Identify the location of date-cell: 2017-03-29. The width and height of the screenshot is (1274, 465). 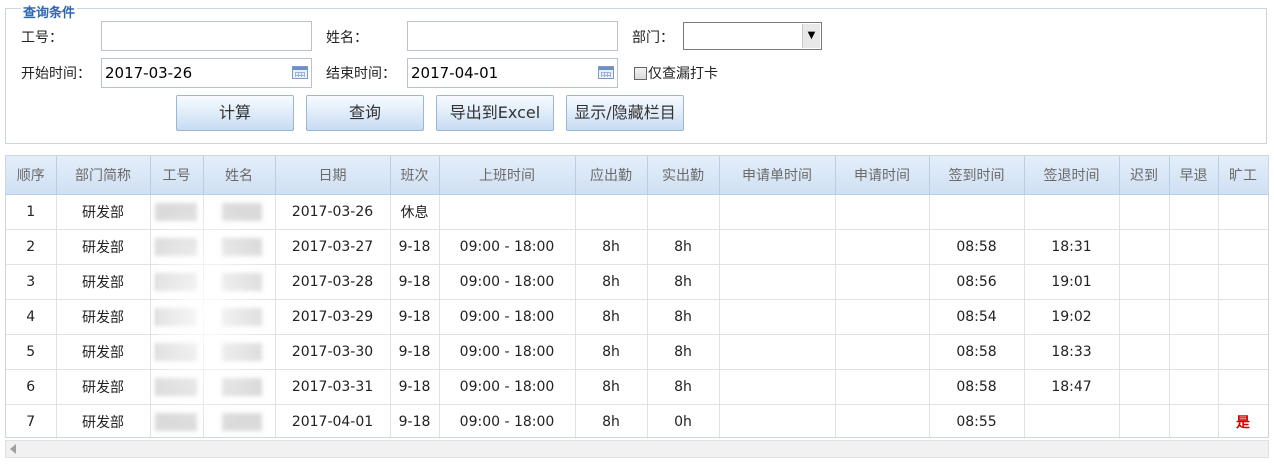
(333, 317).